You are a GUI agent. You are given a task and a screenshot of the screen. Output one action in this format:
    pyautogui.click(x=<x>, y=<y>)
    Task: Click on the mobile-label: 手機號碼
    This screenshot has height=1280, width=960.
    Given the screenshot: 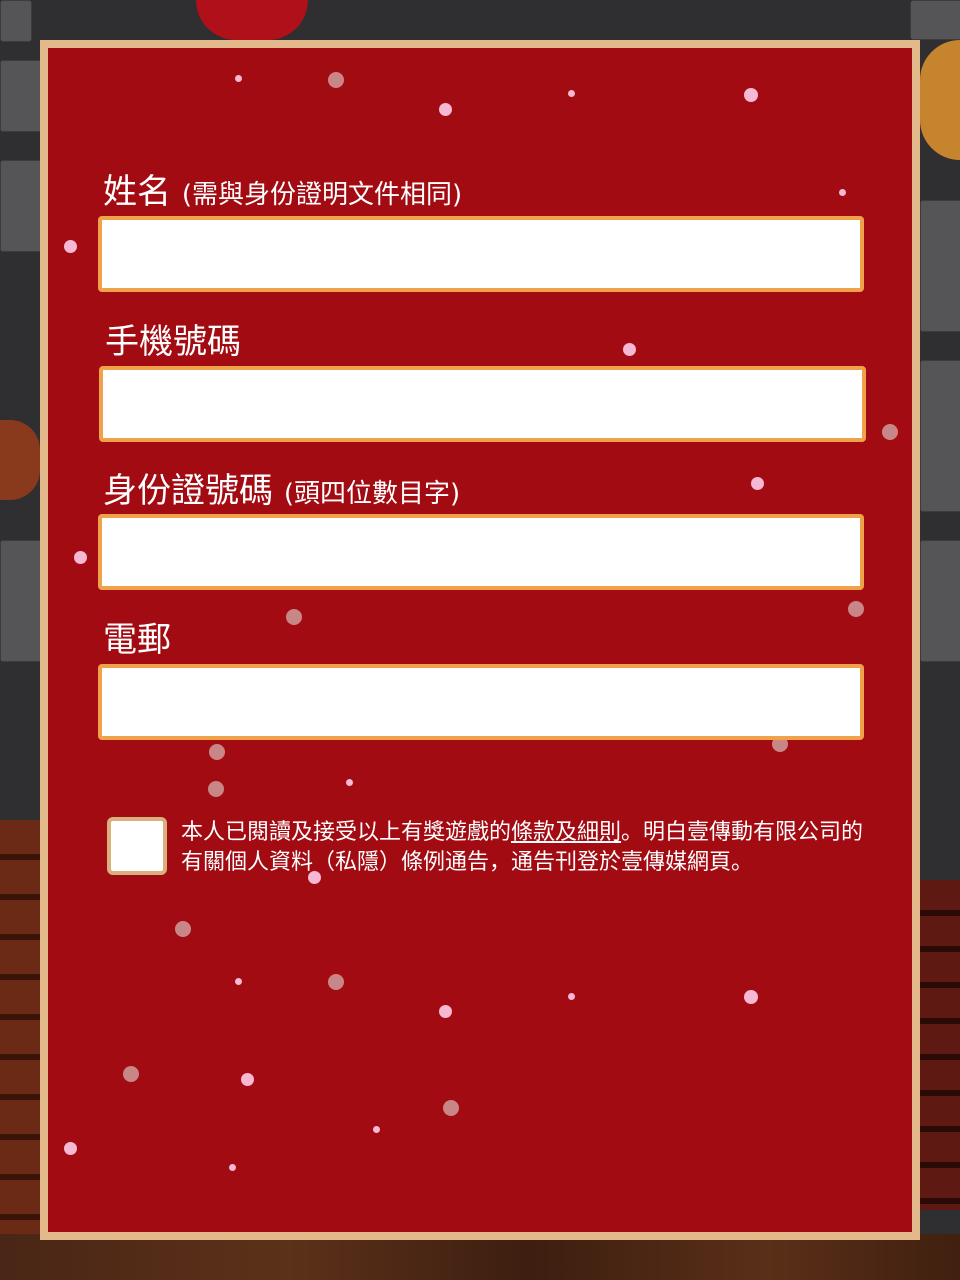 What is the action you would take?
    pyautogui.click(x=173, y=342)
    